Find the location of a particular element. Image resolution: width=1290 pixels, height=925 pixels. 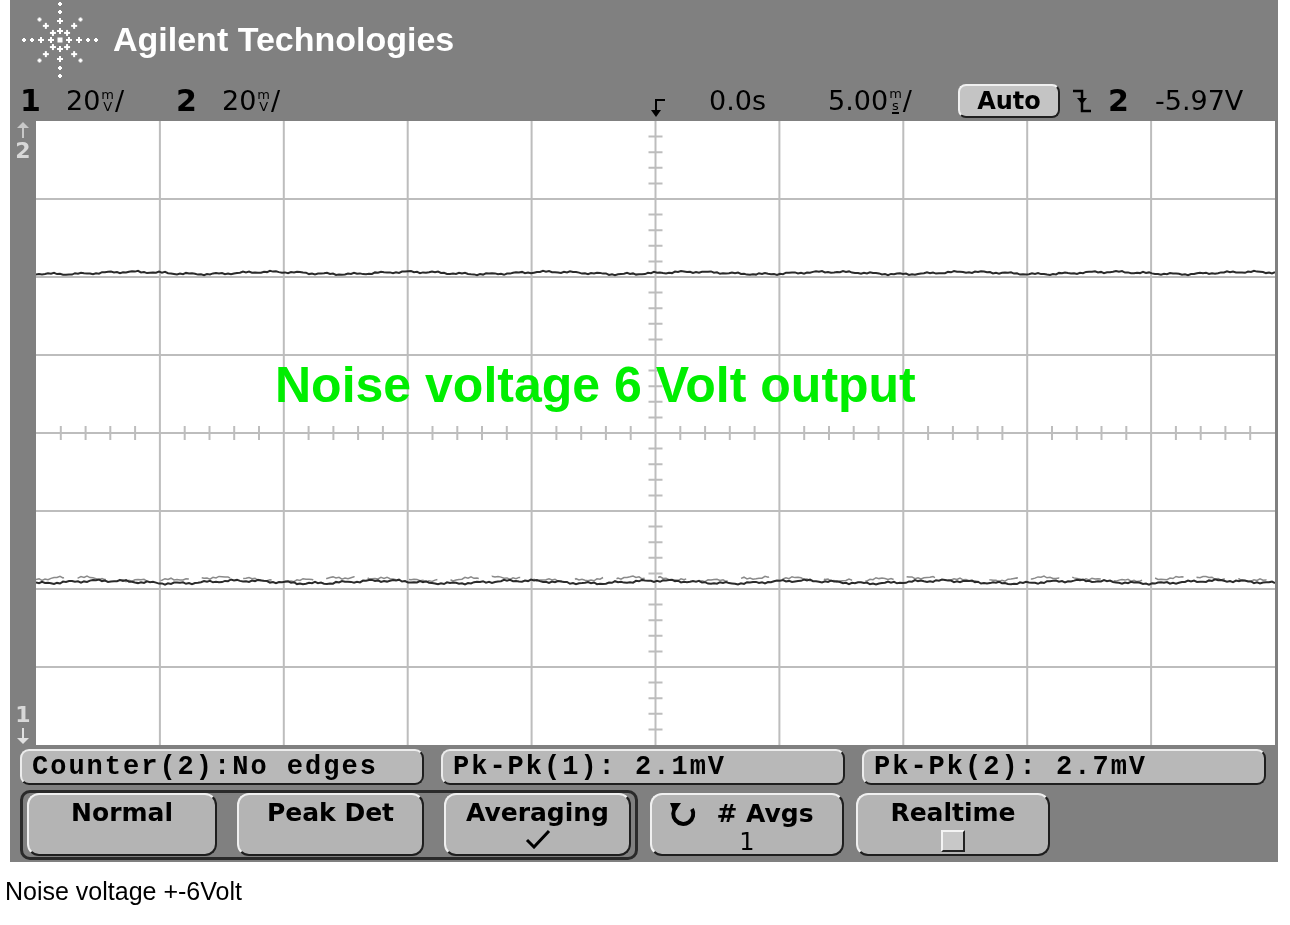

softkey: Normal is located at coordinates (122, 824).